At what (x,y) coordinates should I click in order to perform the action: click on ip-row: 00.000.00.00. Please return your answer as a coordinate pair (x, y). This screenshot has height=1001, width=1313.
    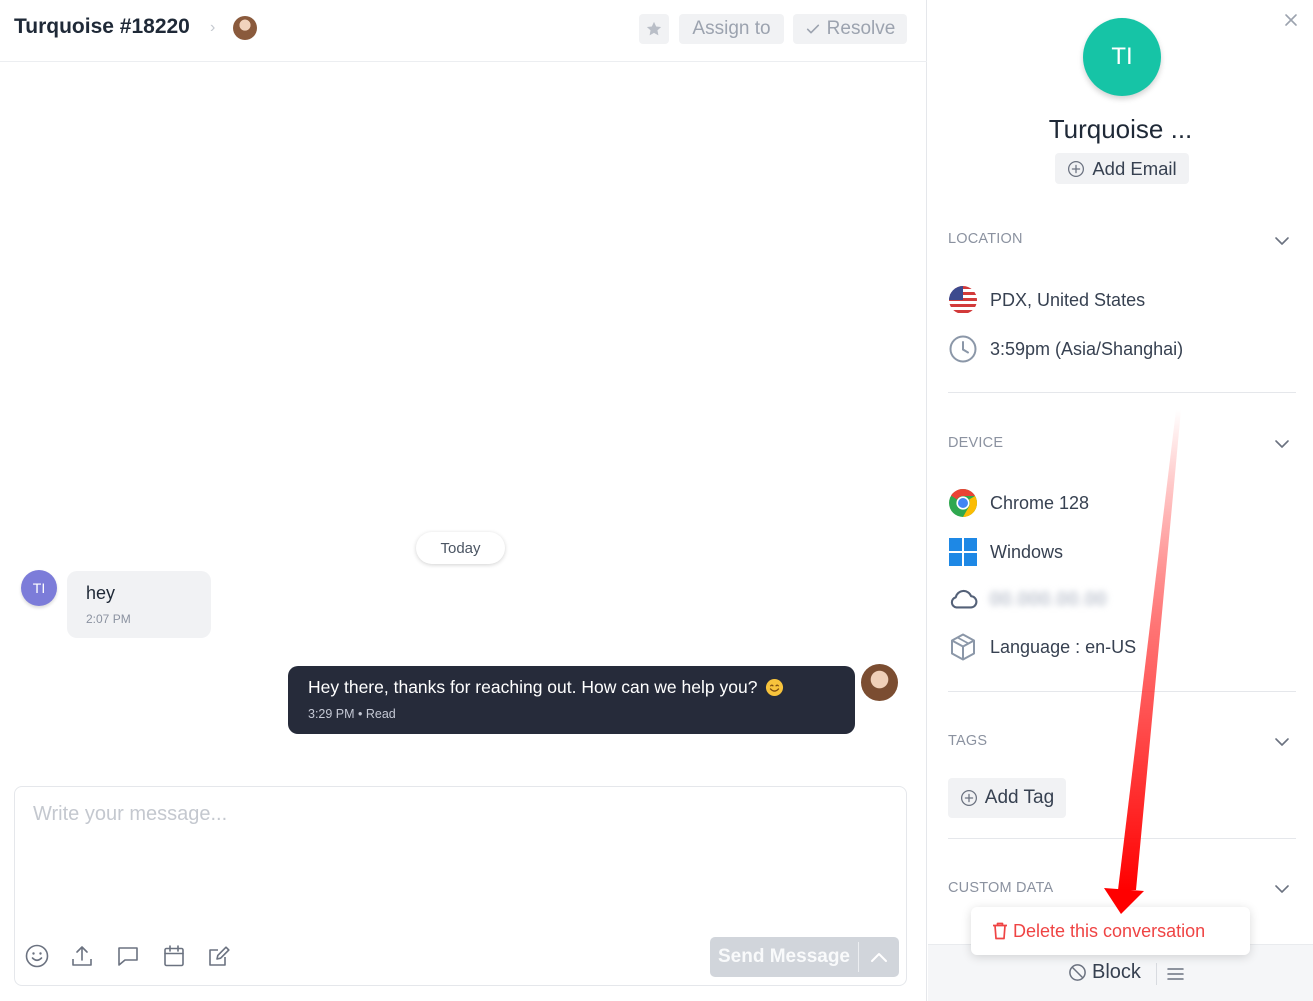
    Looking at the image, I should click on (1027, 599).